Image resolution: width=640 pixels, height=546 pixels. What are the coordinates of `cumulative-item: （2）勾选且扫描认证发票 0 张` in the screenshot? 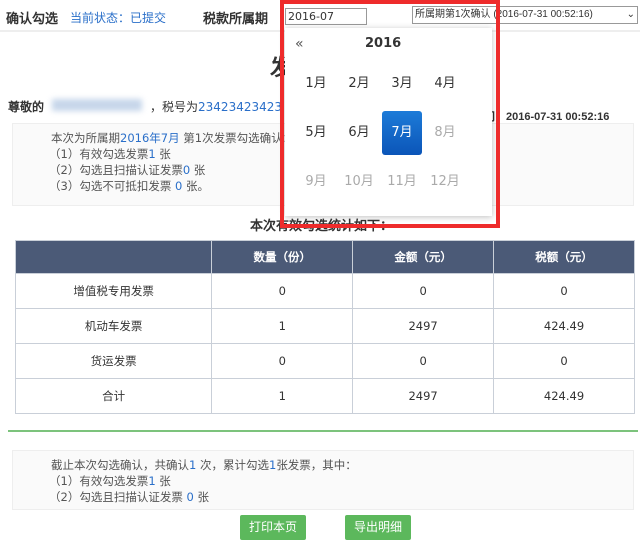 It's located at (129, 497).